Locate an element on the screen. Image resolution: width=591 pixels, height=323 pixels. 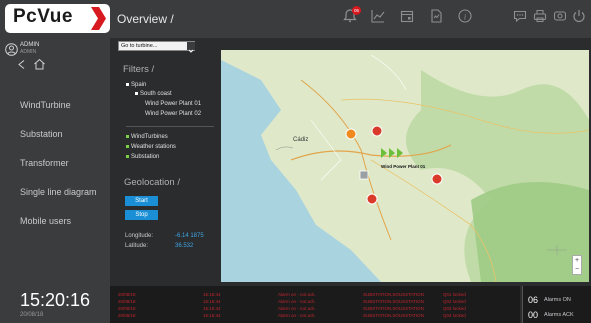
chevron-down-icon is located at coordinates (191, 47).